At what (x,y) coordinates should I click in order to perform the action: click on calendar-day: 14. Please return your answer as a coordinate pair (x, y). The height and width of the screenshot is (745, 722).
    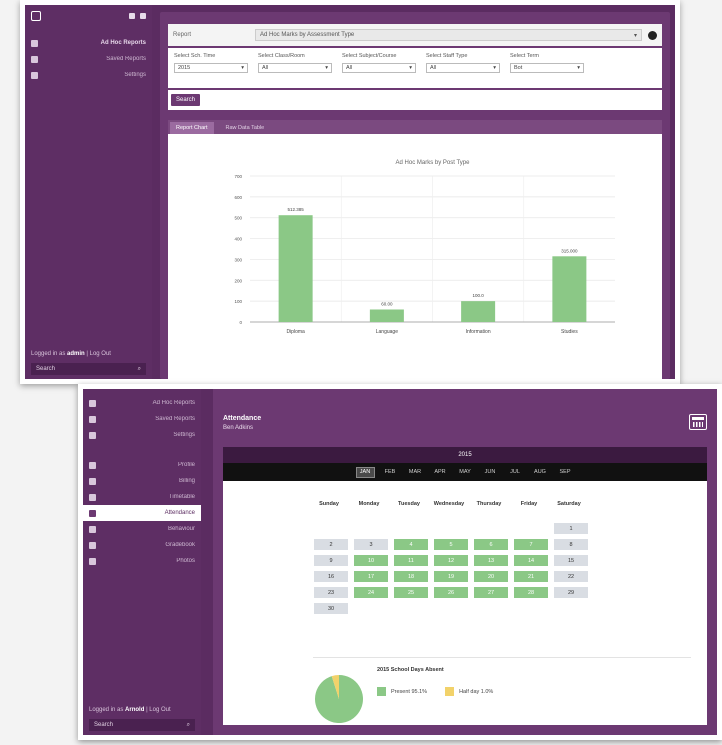
    Looking at the image, I should click on (531, 560).